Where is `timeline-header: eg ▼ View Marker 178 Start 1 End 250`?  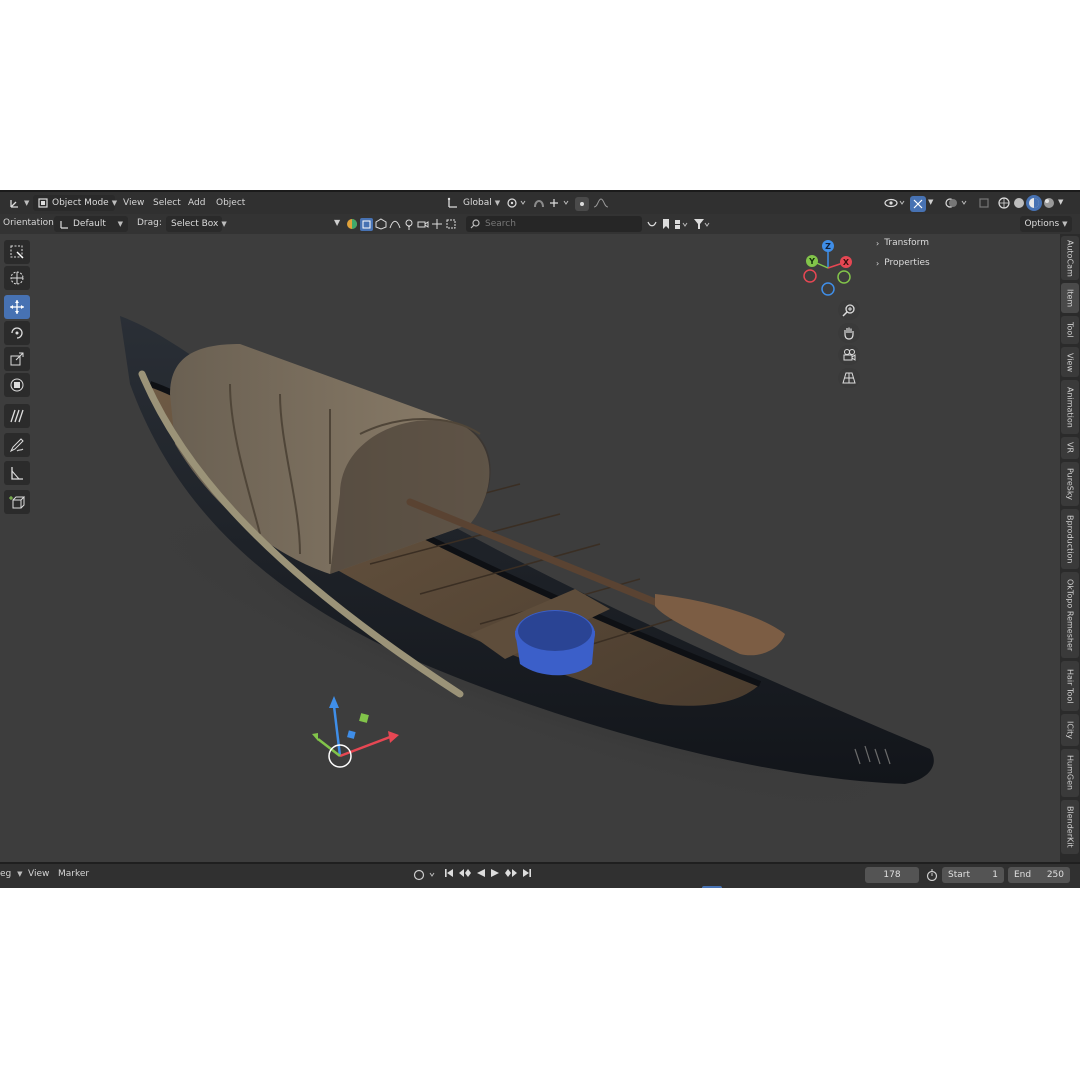 timeline-header: eg ▼ View Marker 178 Start 1 End 250 is located at coordinates (540, 875).